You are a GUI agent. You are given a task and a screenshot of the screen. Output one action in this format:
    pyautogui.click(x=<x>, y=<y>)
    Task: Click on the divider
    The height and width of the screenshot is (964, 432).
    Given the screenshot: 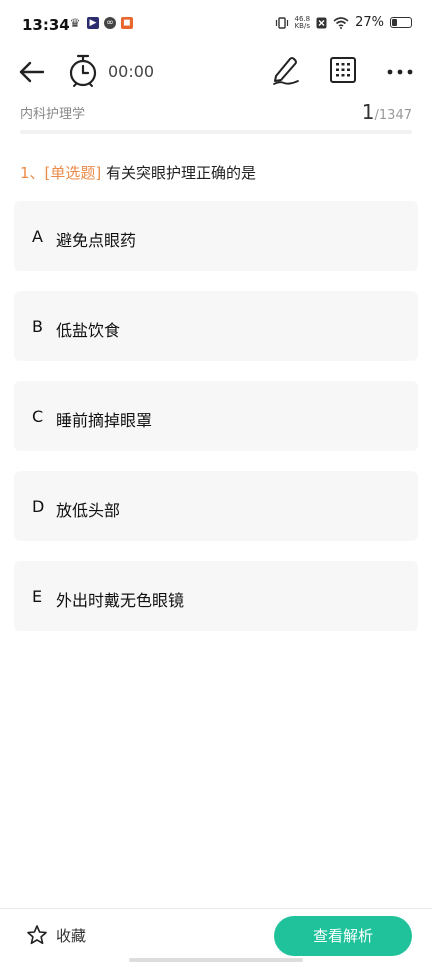 What is the action you would take?
    pyautogui.click(x=216, y=132)
    